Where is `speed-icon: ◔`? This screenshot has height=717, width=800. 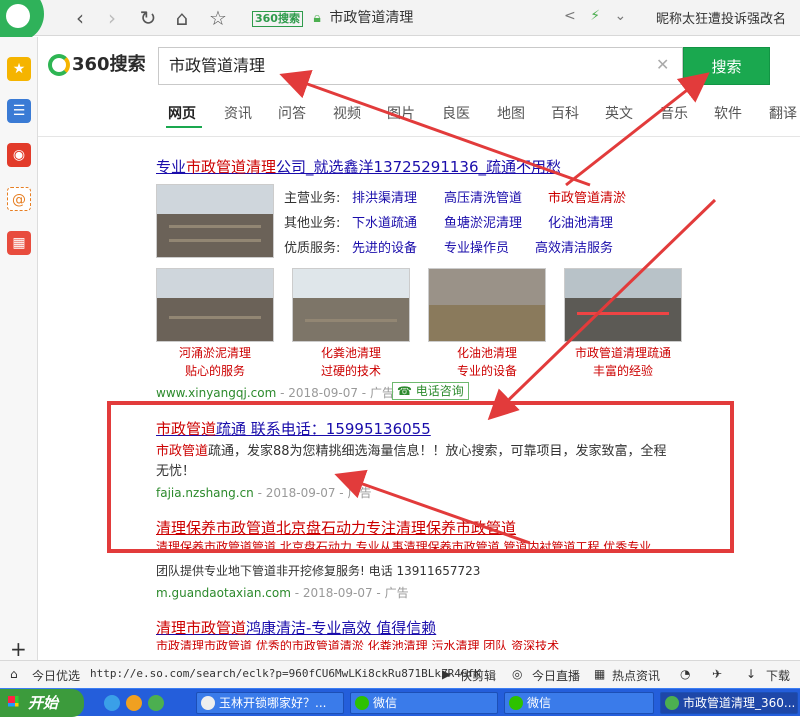 speed-icon: ◔ is located at coordinates (685, 674).